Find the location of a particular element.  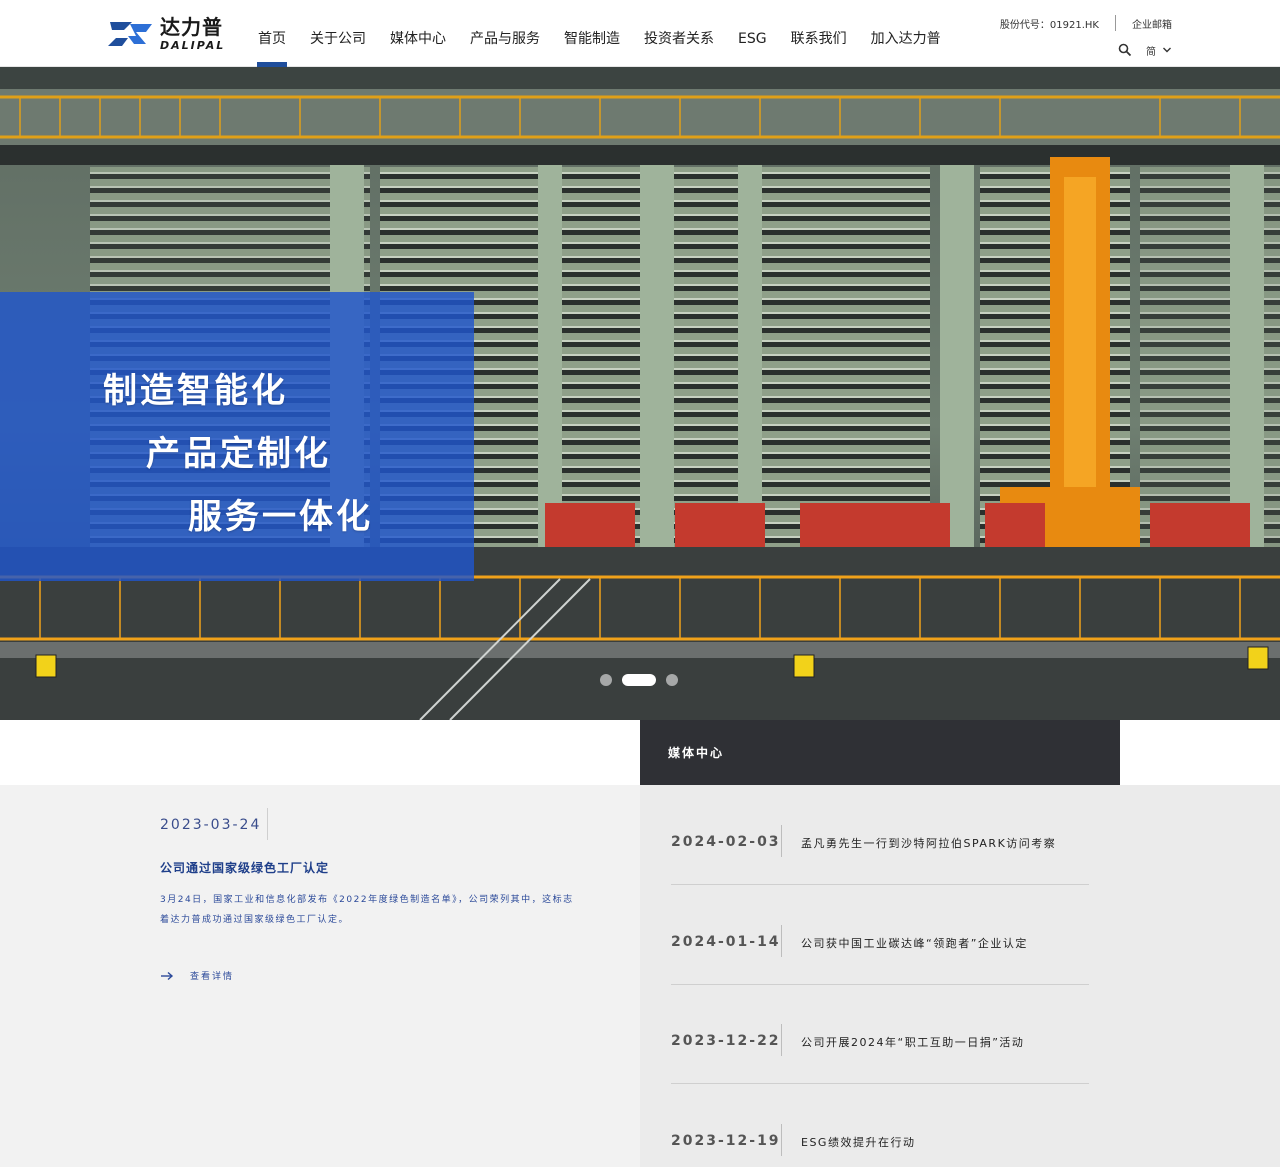

news-date: 2024-02-03 is located at coordinates (726, 842).